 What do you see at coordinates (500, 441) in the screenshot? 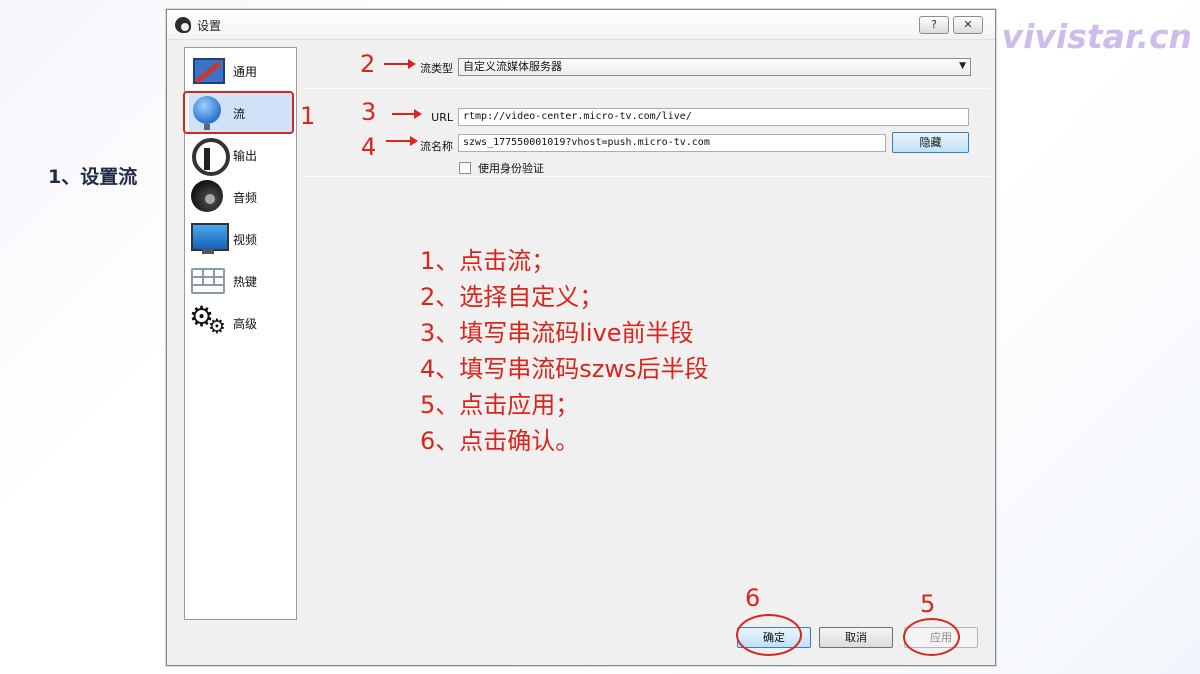
I see `instruction-step: 6、点击确认。` at bounding box center [500, 441].